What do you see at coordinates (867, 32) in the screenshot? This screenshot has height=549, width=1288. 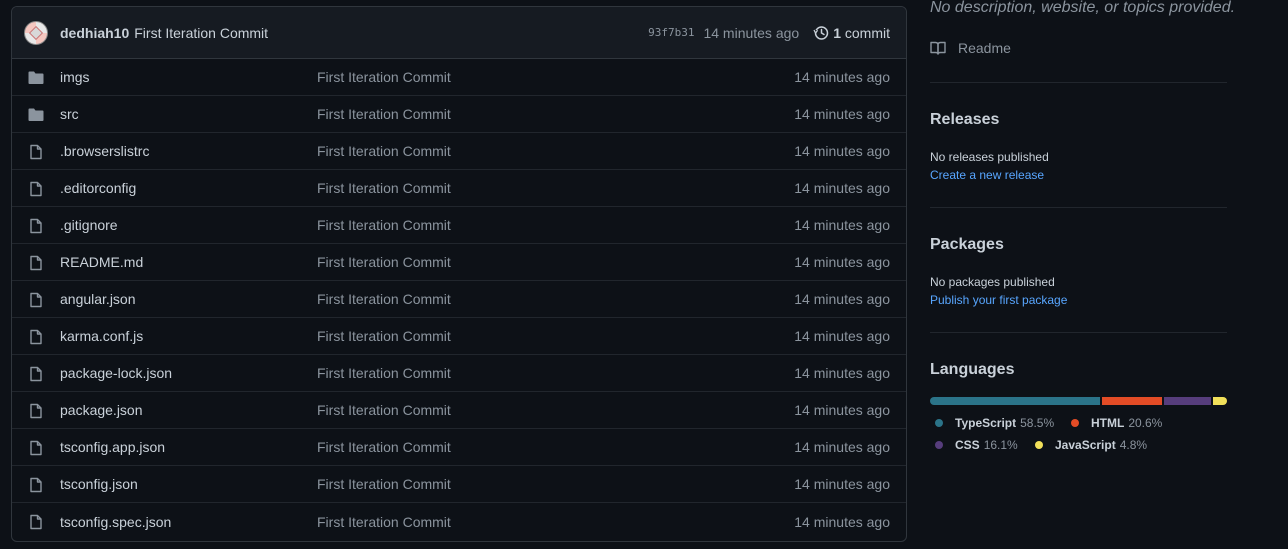 I see `commit-count-label: commit` at bounding box center [867, 32].